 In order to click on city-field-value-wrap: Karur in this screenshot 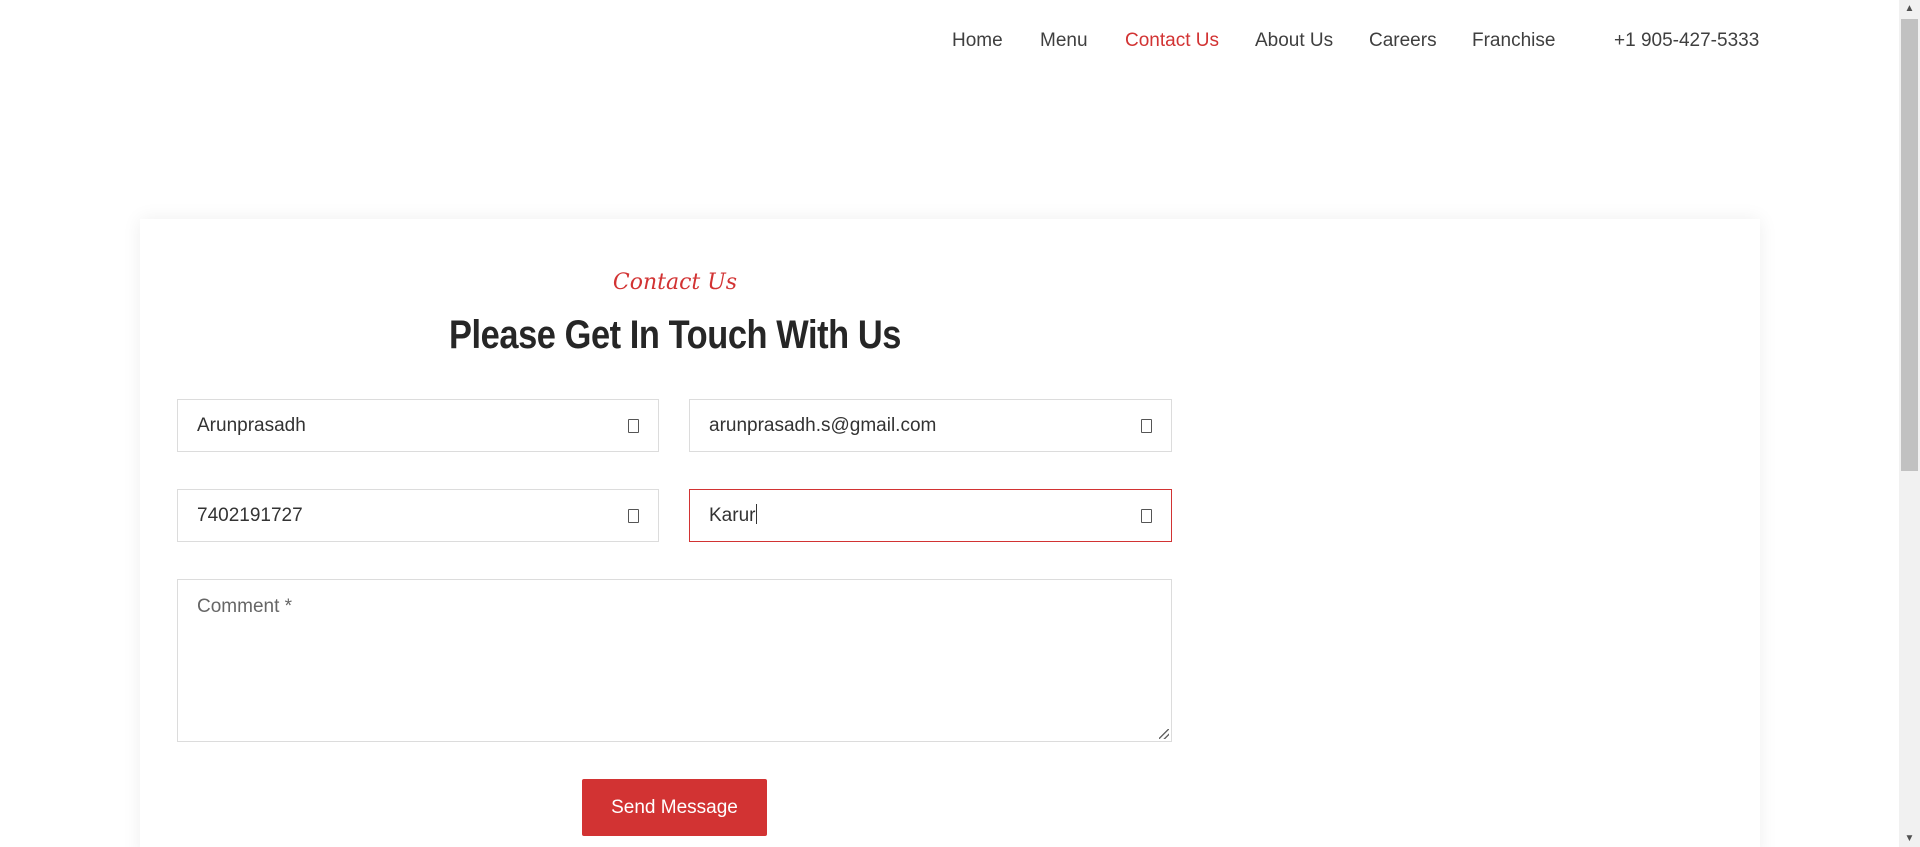, I will do `click(925, 515)`.